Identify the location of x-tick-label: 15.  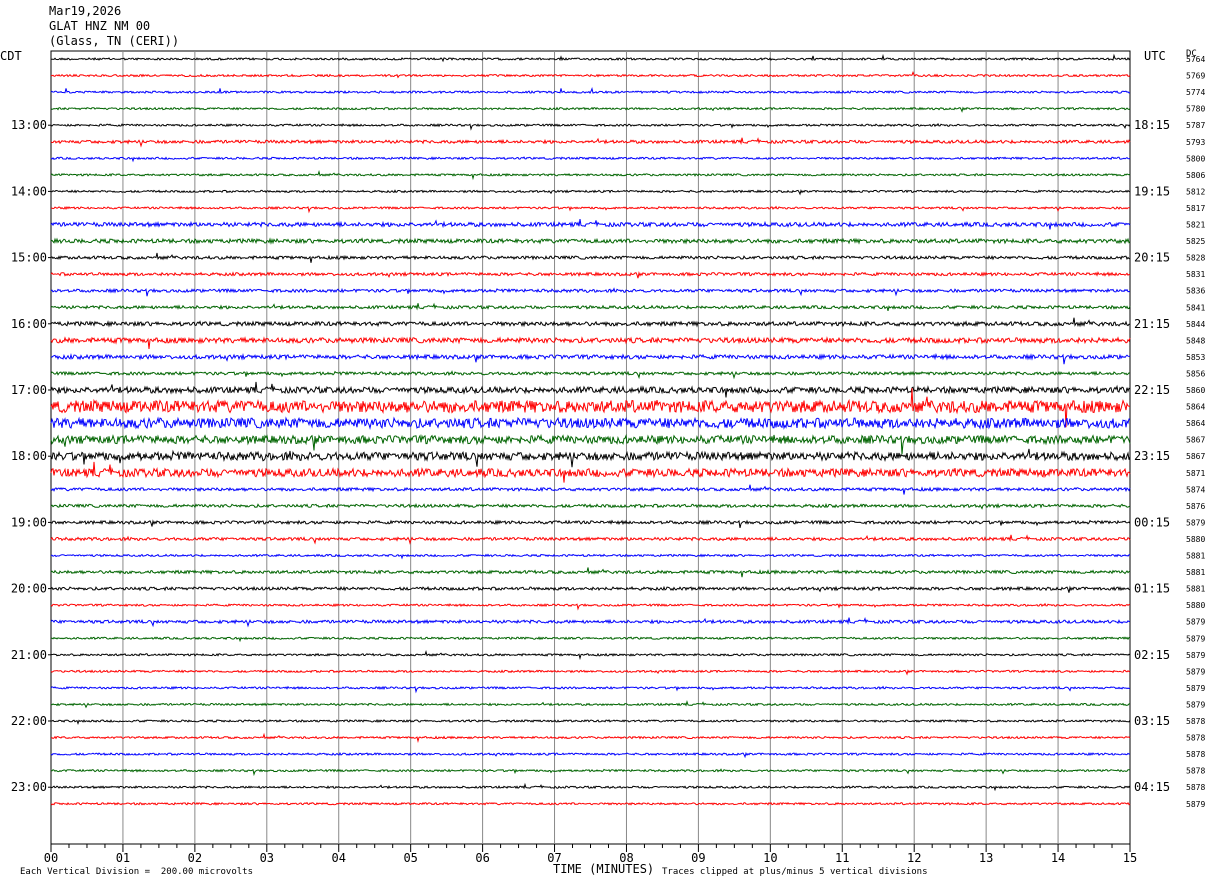
(1130, 858).